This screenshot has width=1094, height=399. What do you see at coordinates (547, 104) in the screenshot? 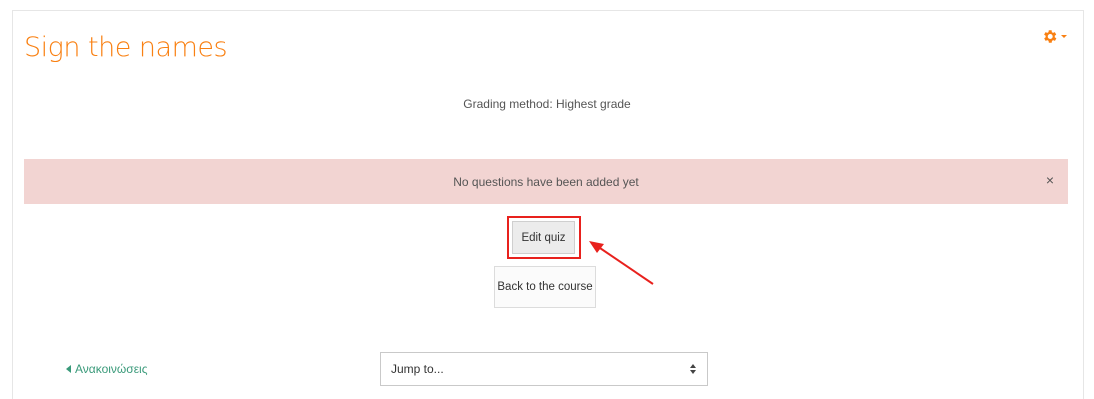
I see `grading-method-text: Grading method: Highest grade` at bounding box center [547, 104].